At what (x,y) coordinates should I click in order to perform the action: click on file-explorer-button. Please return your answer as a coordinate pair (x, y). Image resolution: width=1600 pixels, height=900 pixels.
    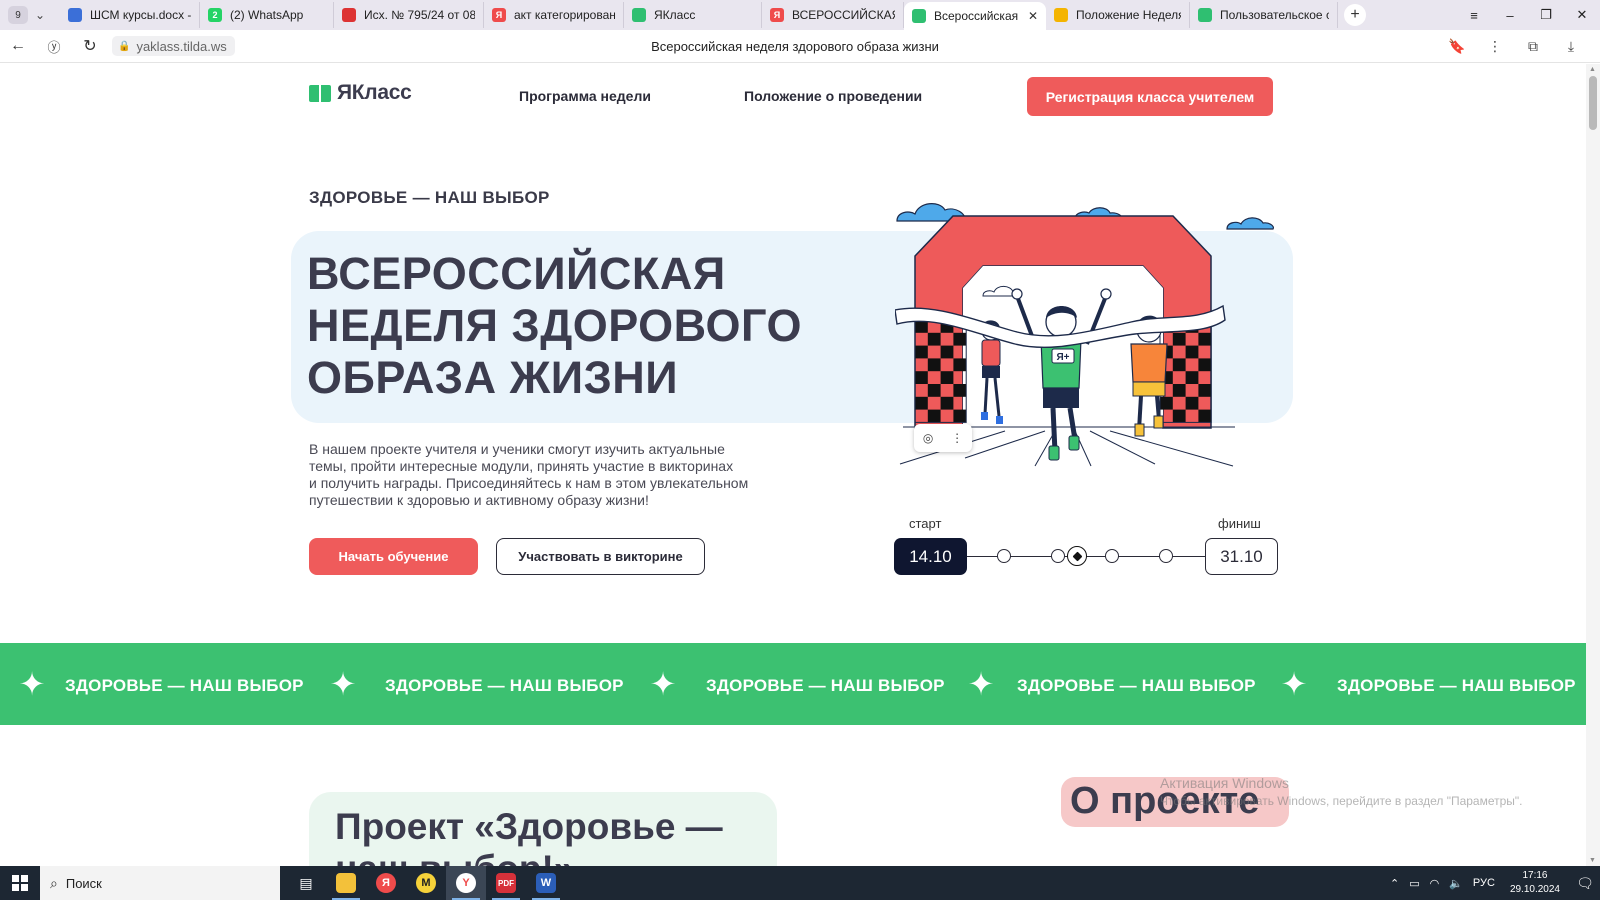
    Looking at the image, I should click on (346, 883).